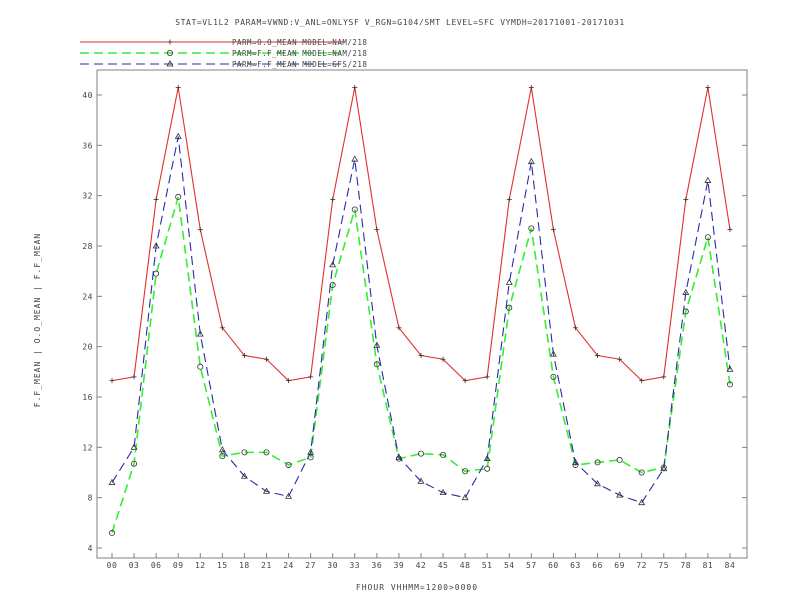 The image size is (792, 612). Describe the element at coordinates (87, 296) in the screenshot. I see `y-tick-label: 24` at that location.